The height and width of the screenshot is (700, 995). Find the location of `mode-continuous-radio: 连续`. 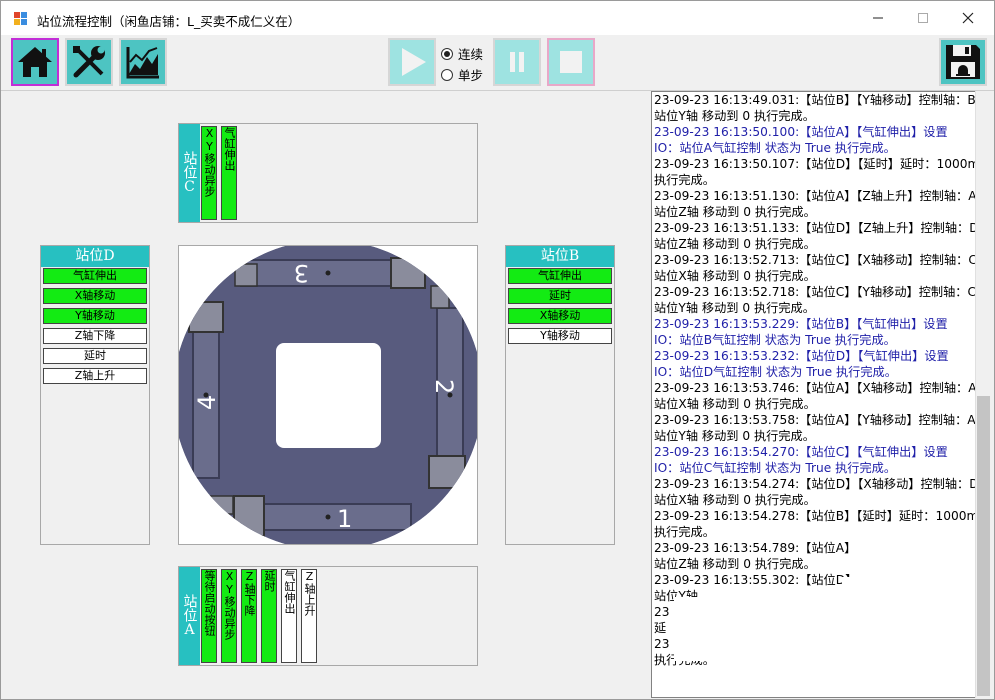

mode-continuous-radio: 连续 is located at coordinates (462, 53).